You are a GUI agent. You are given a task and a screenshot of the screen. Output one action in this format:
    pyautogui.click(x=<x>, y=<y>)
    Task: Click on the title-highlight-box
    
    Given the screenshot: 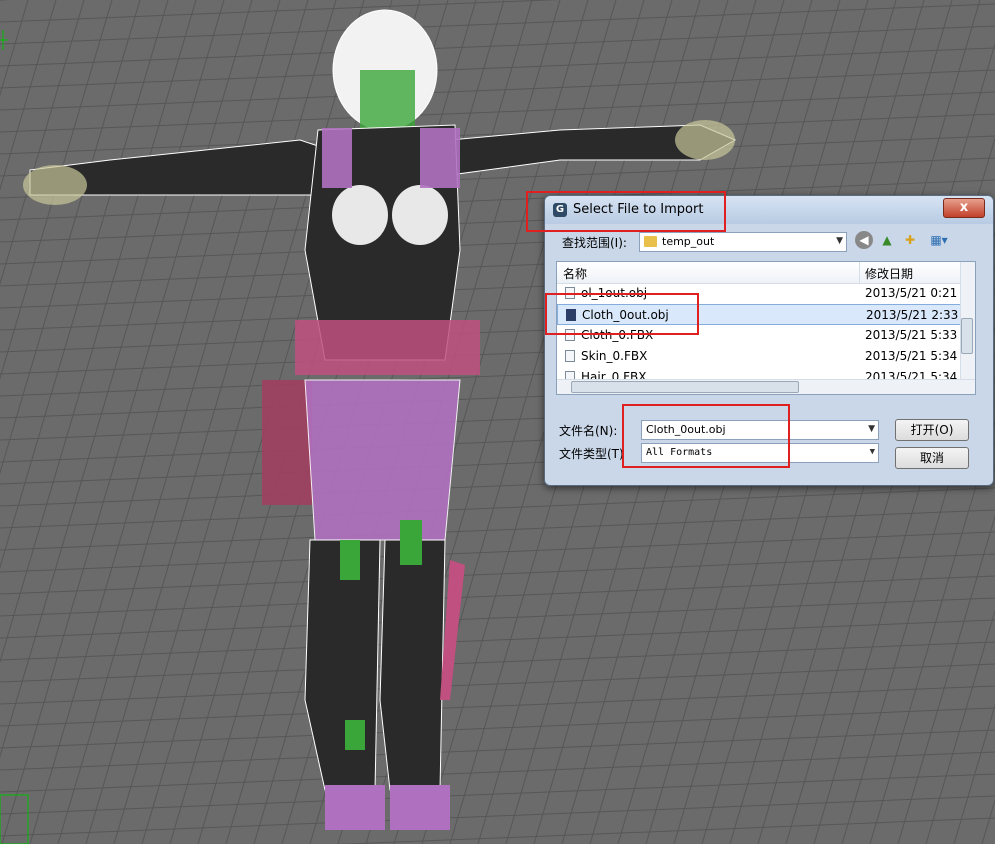 What is the action you would take?
    pyautogui.click(x=626, y=211)
    